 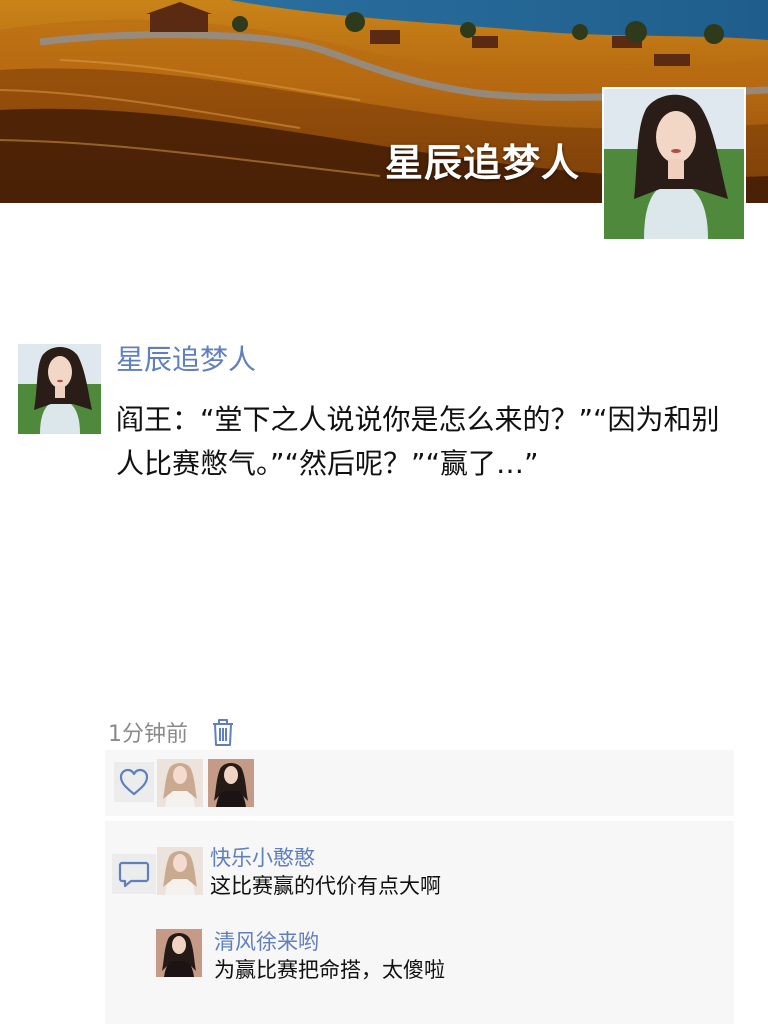 What do you see at coordinates (482, 163) in the screenshot?
I see `profile-name: 星辰追梦人` at bounding box center [482, 163].